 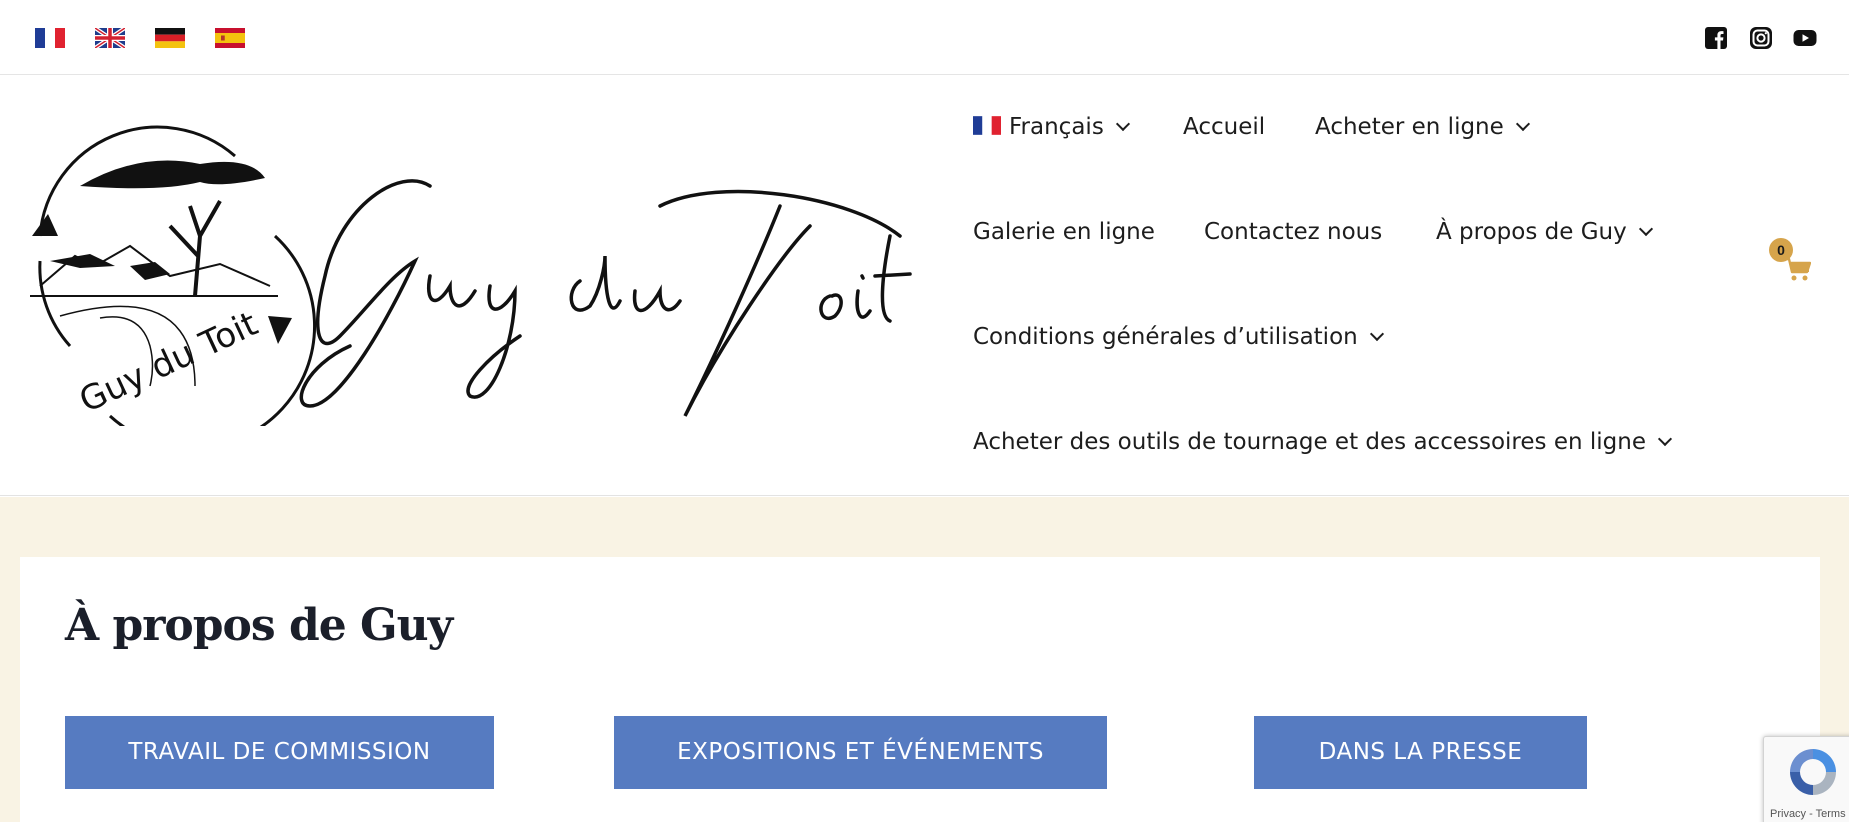 I want to click on flag-uk-icon, so click(x=110, y=38).